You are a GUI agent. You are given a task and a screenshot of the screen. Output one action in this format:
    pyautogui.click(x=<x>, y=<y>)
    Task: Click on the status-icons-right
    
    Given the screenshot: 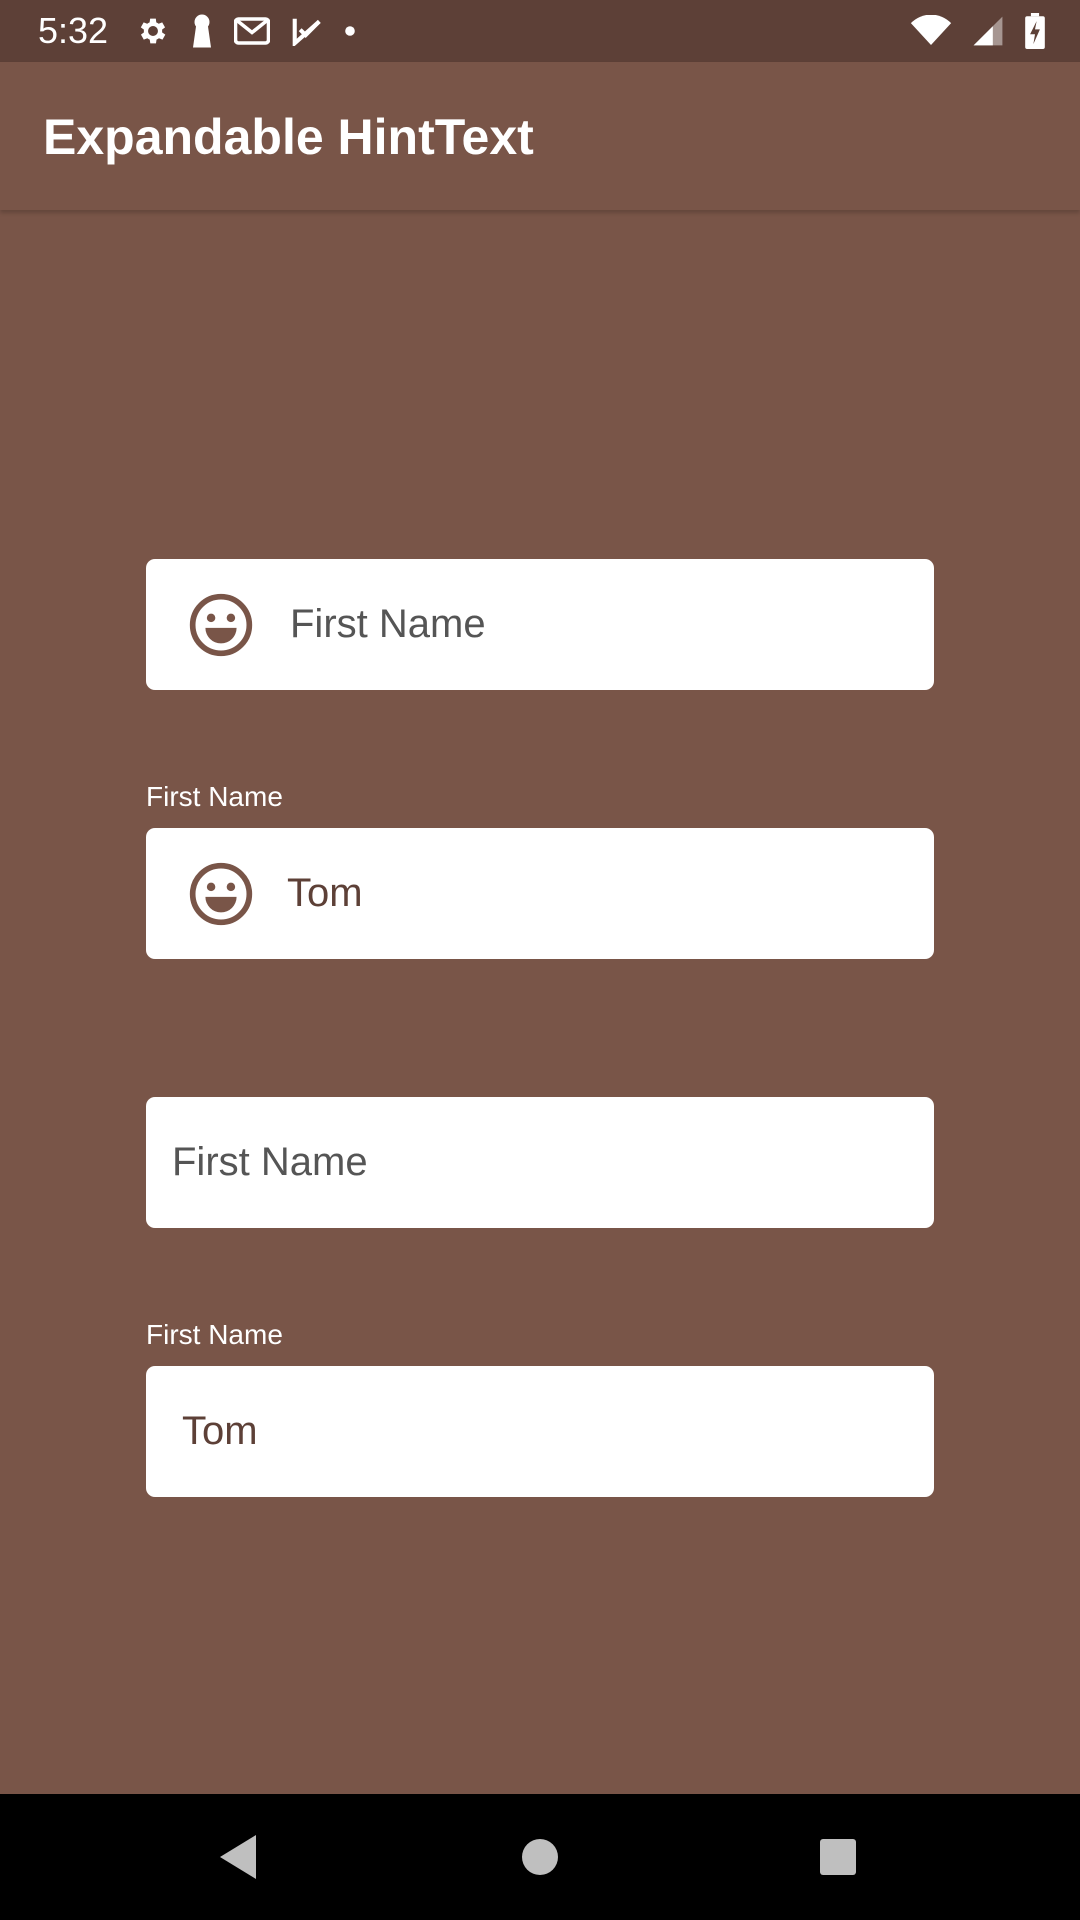 What is the action you would take?
    pyautogui.click(x=978, y=31)
    